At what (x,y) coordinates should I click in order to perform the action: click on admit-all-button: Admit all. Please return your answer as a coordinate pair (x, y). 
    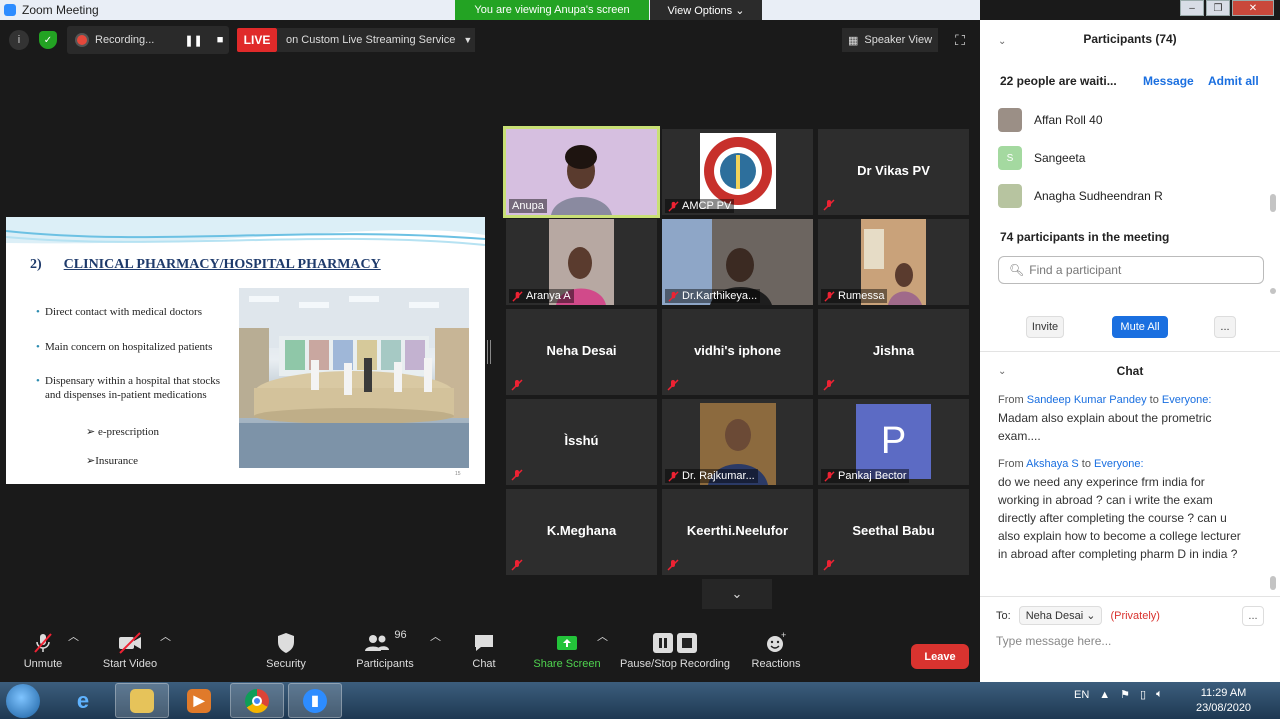
    Looking at the image, I should click on (1233, 81).